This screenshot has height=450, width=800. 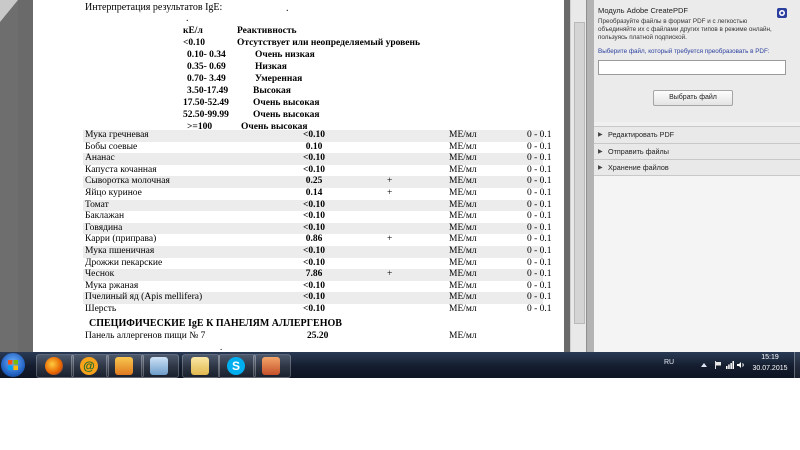 I want to click on clock-date: 30.07.2015, so click(x=770, y=368).